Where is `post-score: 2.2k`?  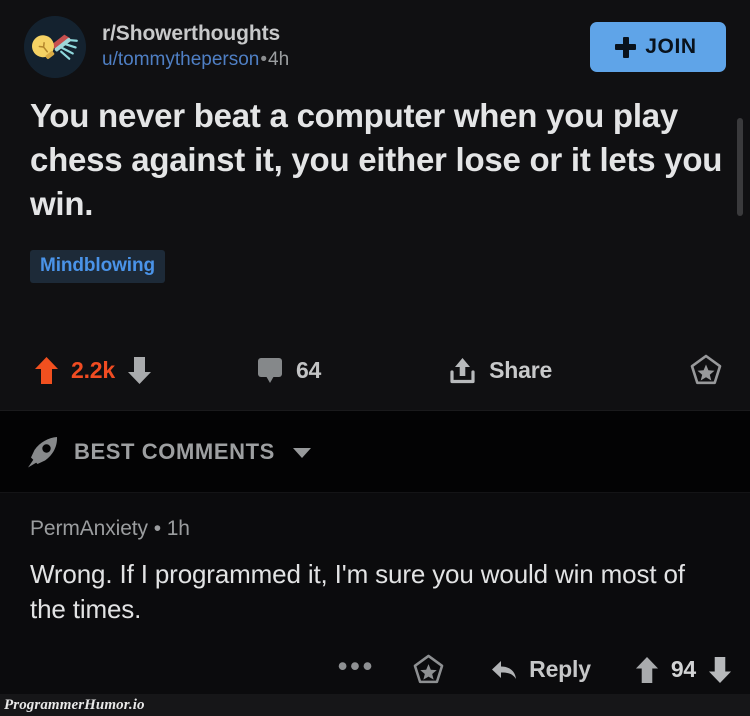 post-score: 2.2k is located at coordinates (93, 369).